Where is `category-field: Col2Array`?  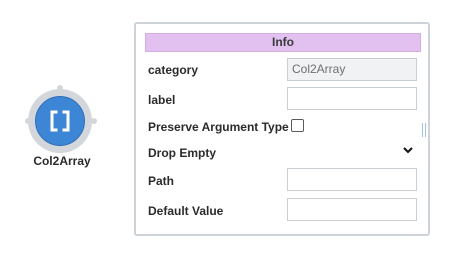 category-field: Col2Array is located at coordinates (352, 69).